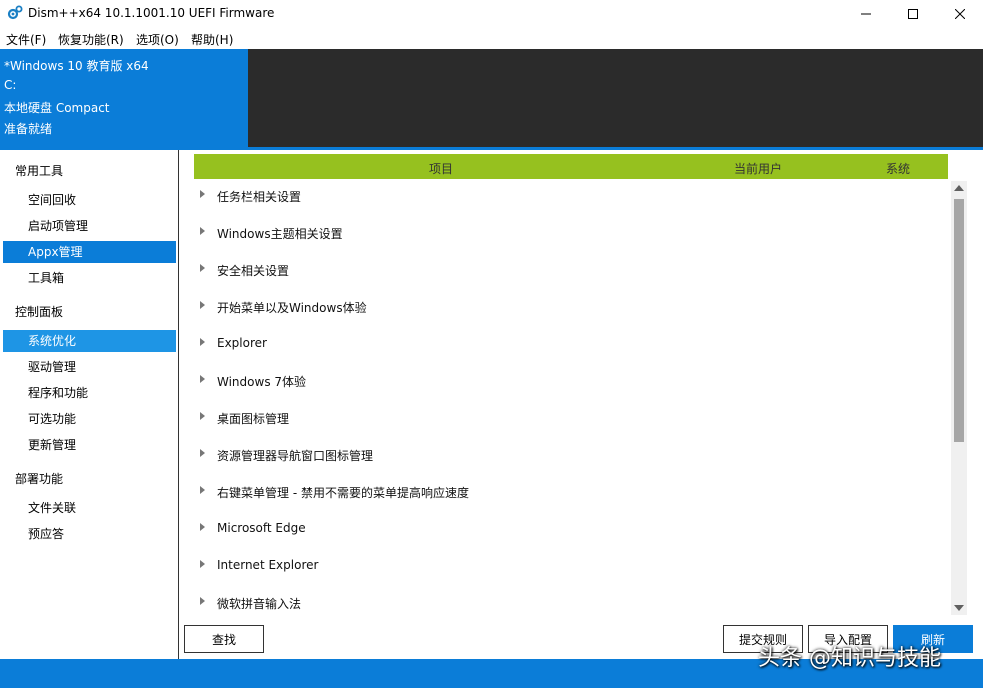  Describe the element at coordinates (959, 320) in the screenshot. I see `scrollbar-thumb` at that location.